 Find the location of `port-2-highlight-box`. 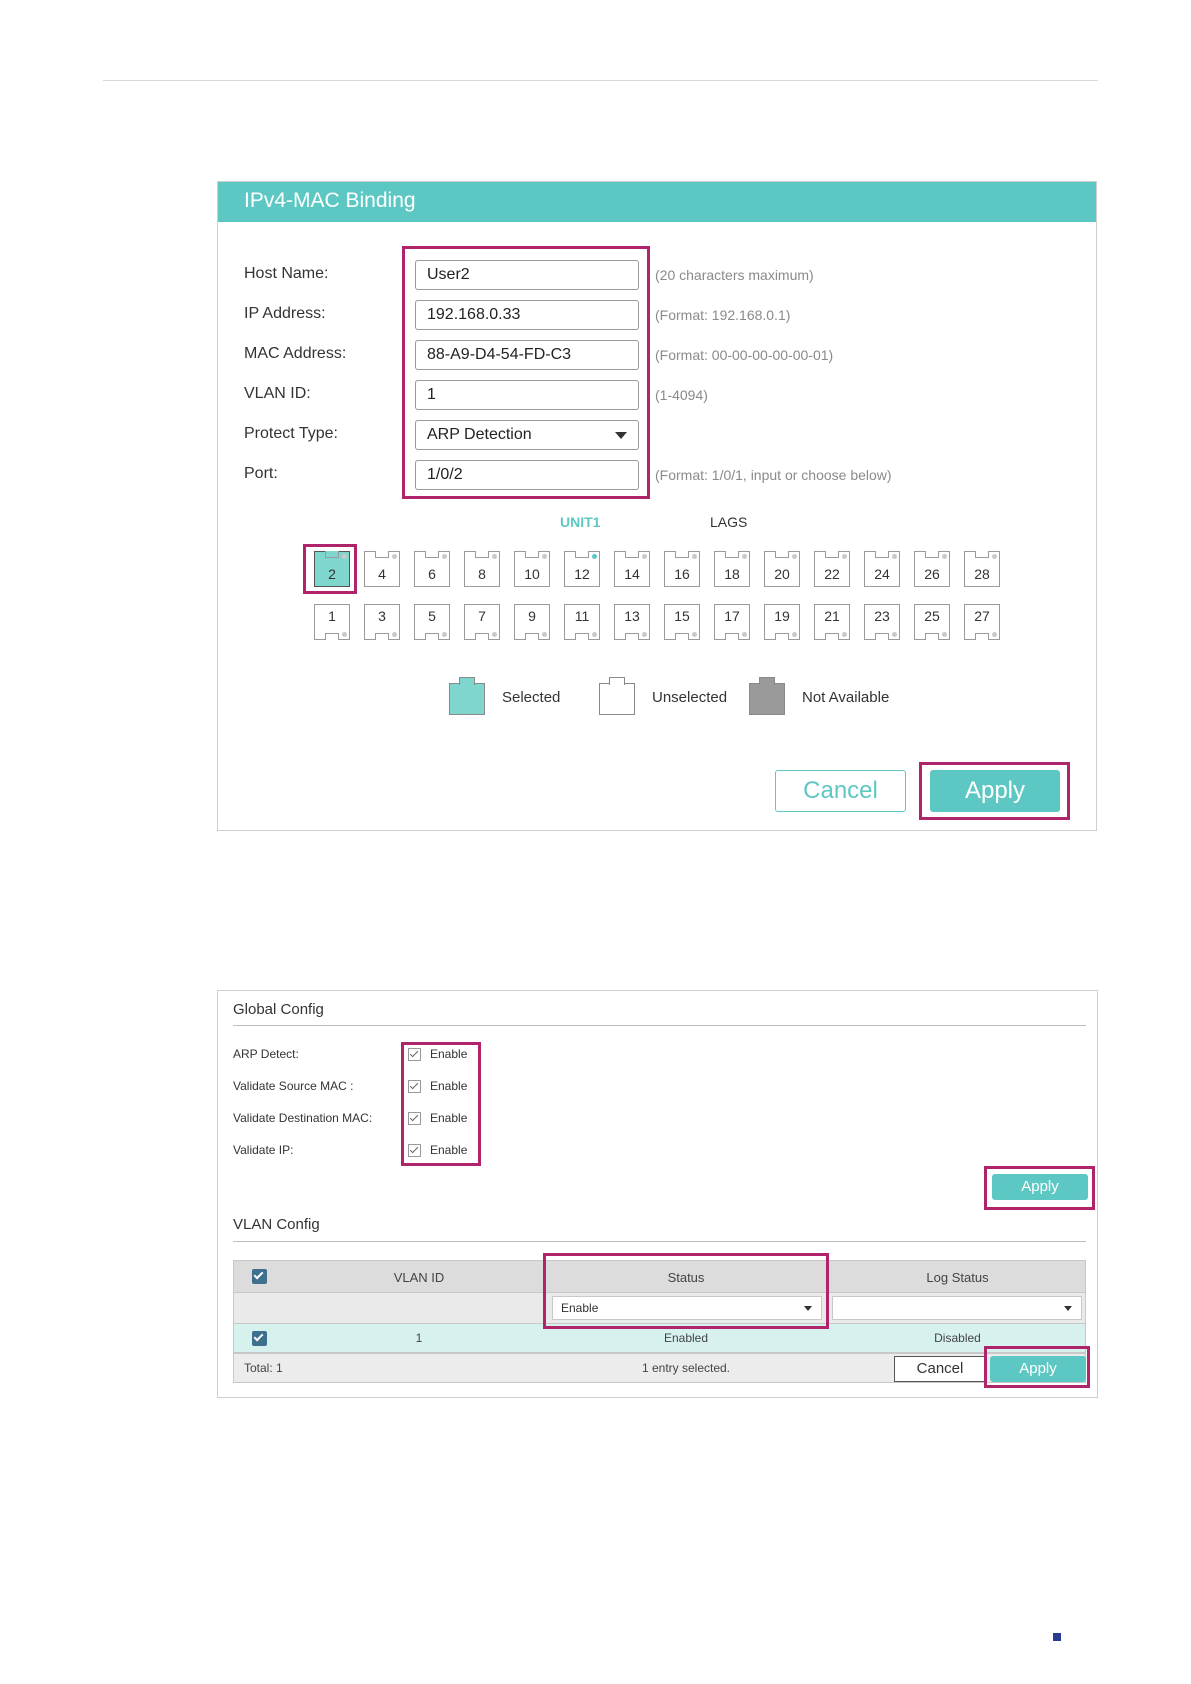

port-2-highlight-box is located at coordinates (330, 569).